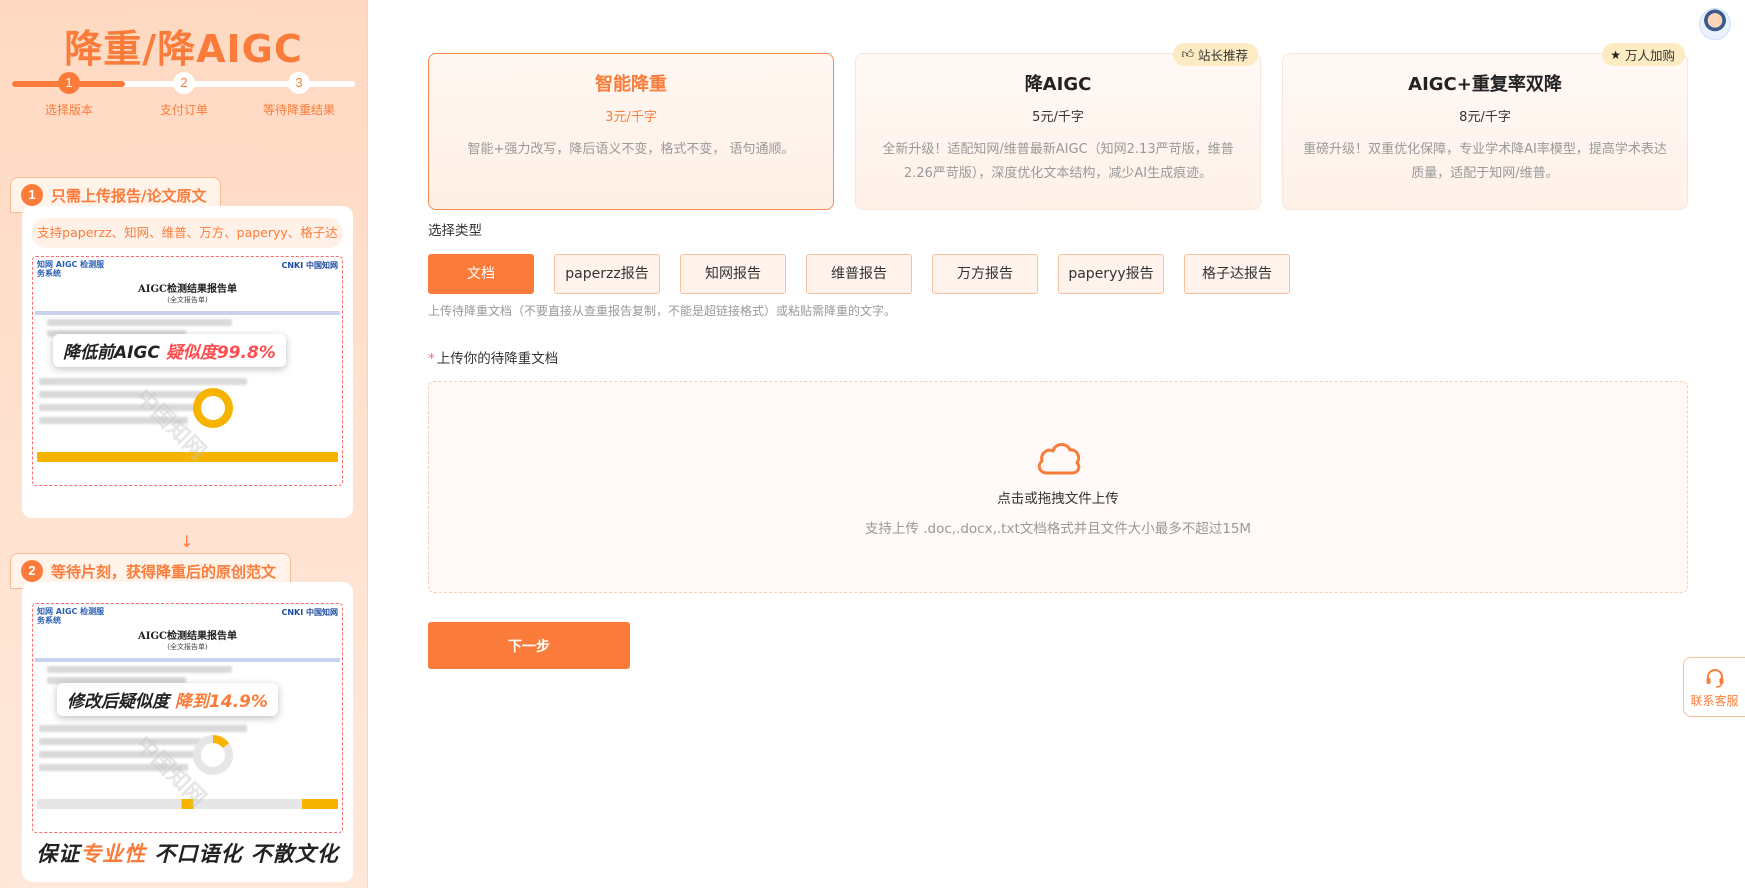  Describe the element at coordinates (183, 49) in the screenshot. I see `brand-title: 降重/降AIGC` at that location.